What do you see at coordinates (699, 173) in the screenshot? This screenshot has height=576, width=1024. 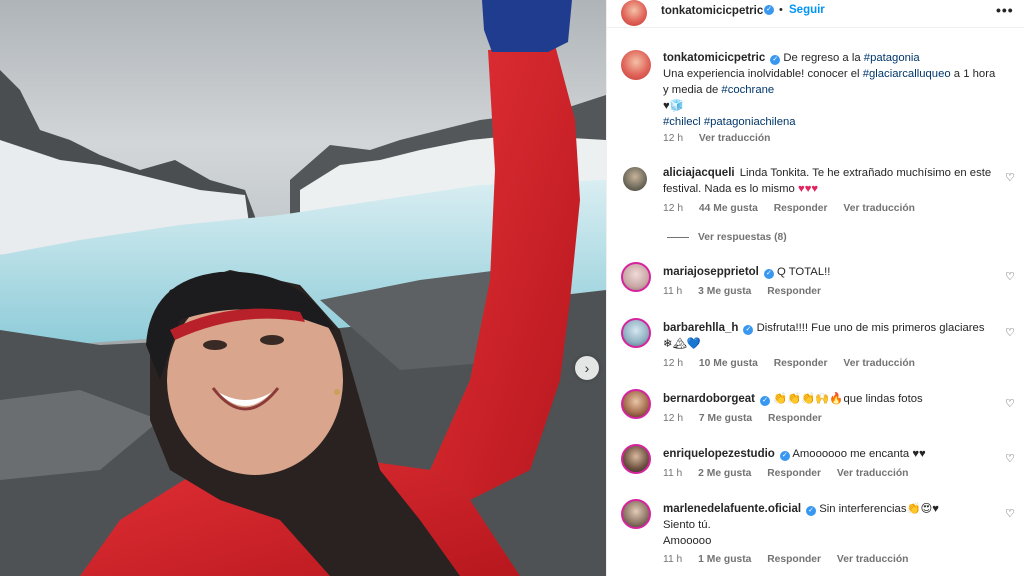 I see `commenter-username: aliciajacqueli` at bounding box center [699, 173].